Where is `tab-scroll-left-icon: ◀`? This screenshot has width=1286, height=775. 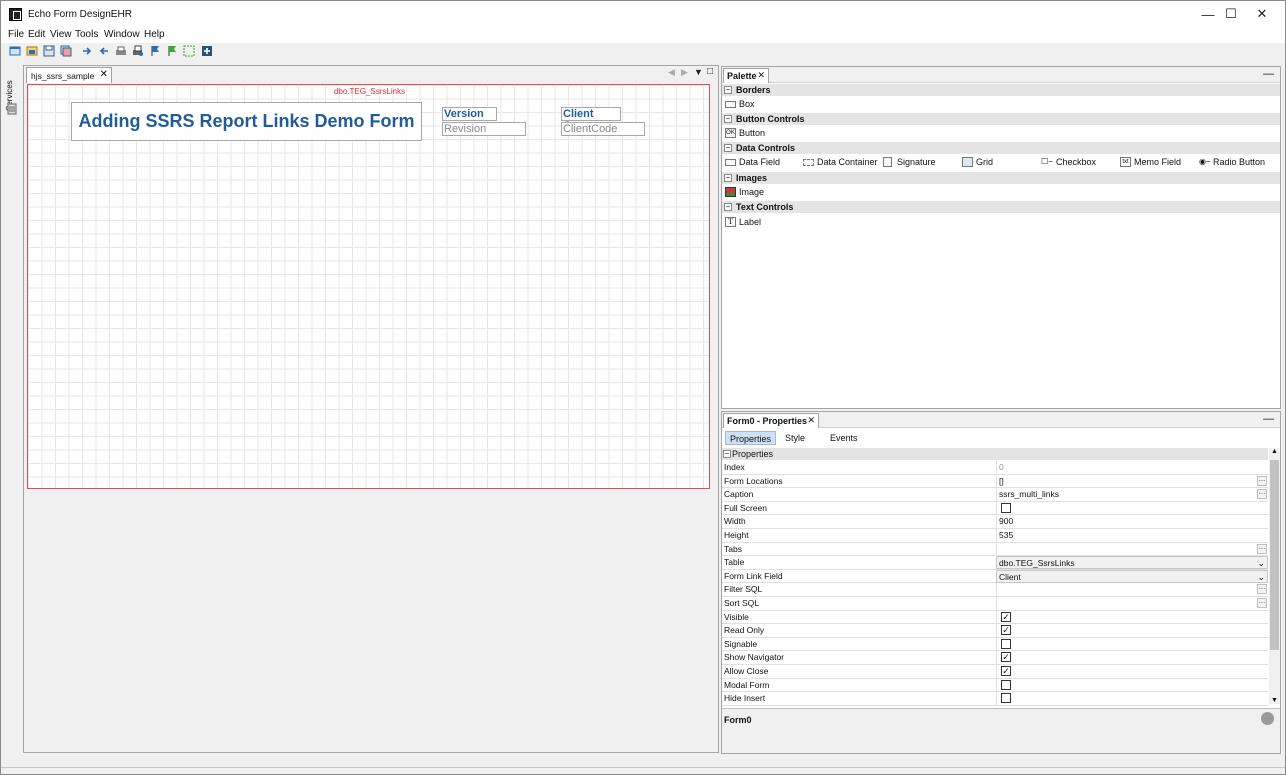 tab-scroll-left-icon: ◀ is located at coordinates (671, 72).